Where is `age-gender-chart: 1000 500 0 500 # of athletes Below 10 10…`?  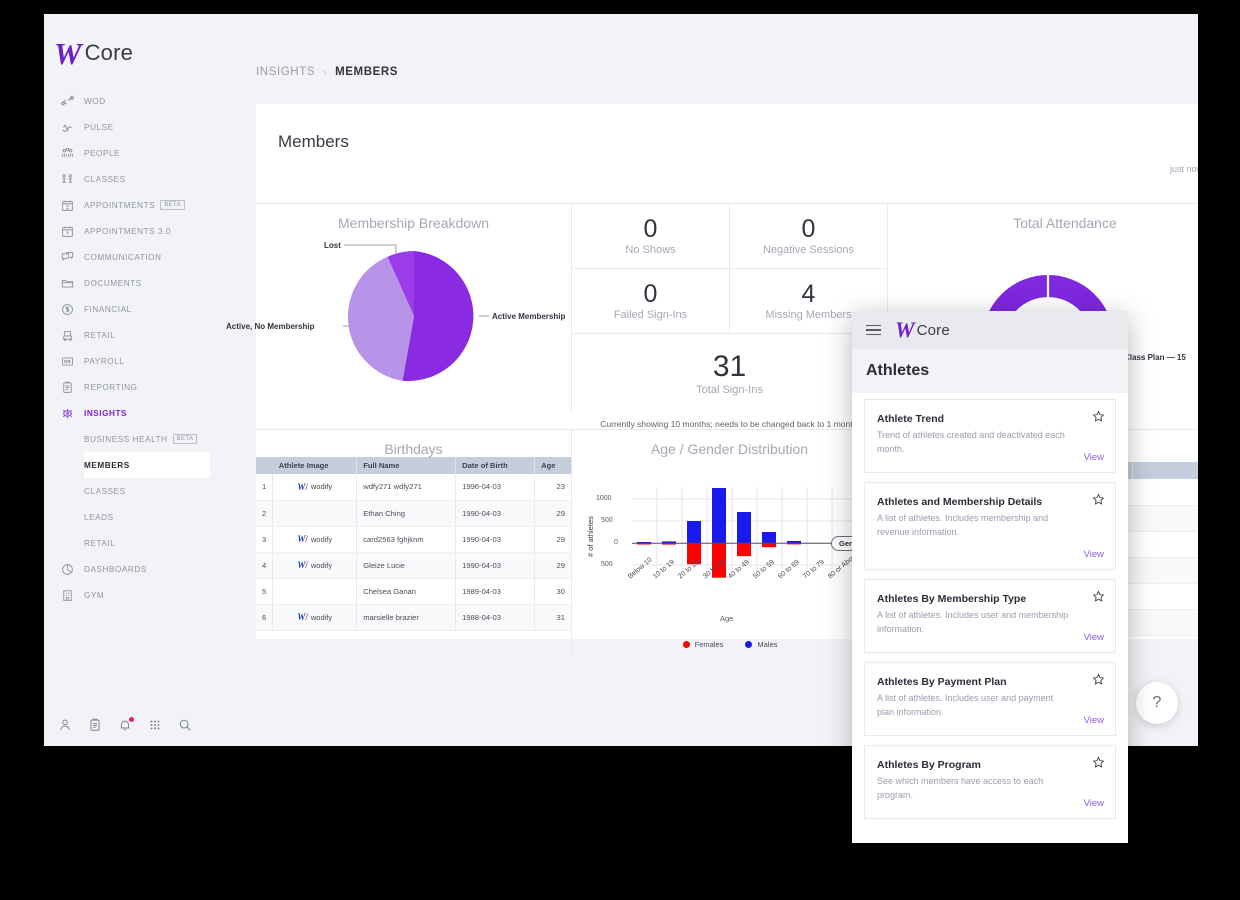
age-gender-chart: 1000 500 0 500 # of athletes Below 10 10… is located at coordinates (730, 553).